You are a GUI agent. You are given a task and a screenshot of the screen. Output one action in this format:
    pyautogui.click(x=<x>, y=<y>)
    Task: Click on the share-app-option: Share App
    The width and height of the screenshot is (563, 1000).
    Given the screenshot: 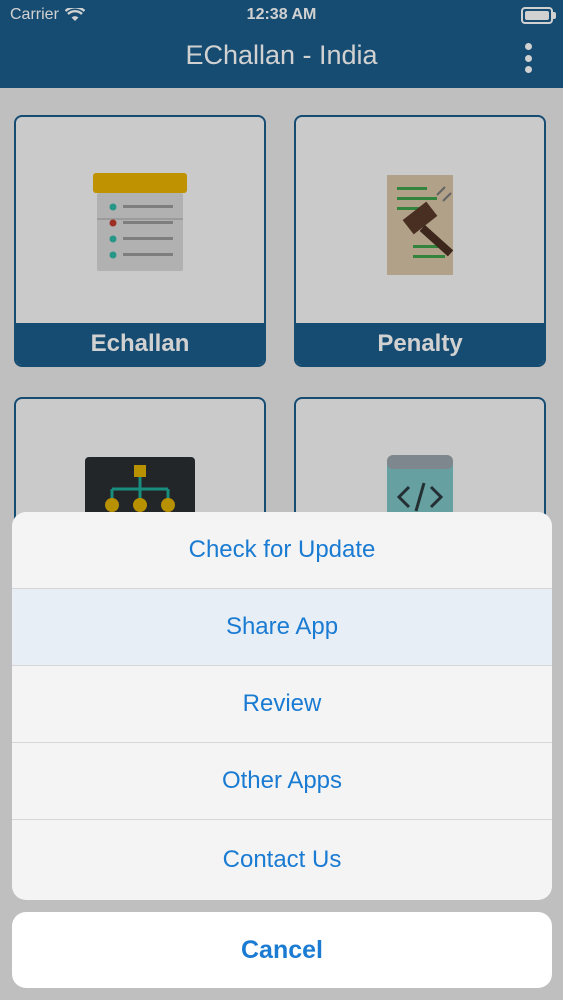 What is the action you would take?
    pyautogui.click(x=282, y=627)
    